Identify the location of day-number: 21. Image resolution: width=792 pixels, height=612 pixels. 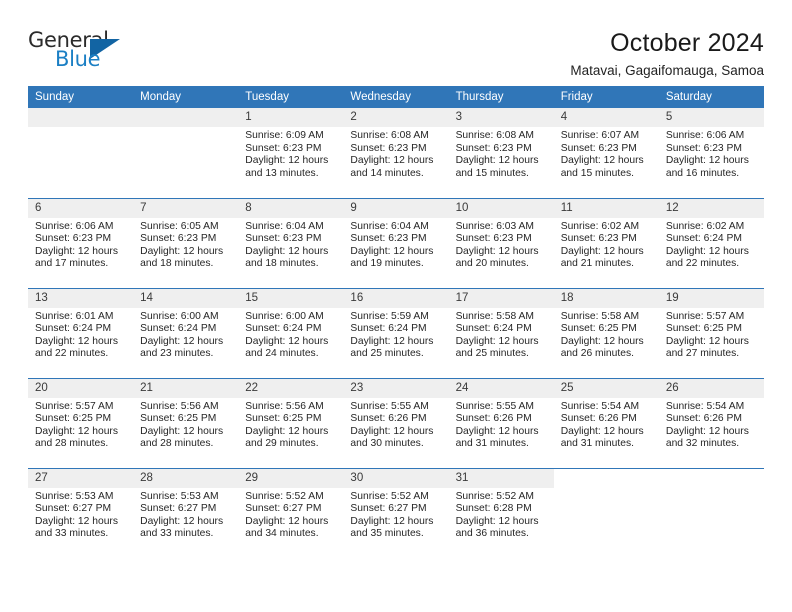
(186, 388).